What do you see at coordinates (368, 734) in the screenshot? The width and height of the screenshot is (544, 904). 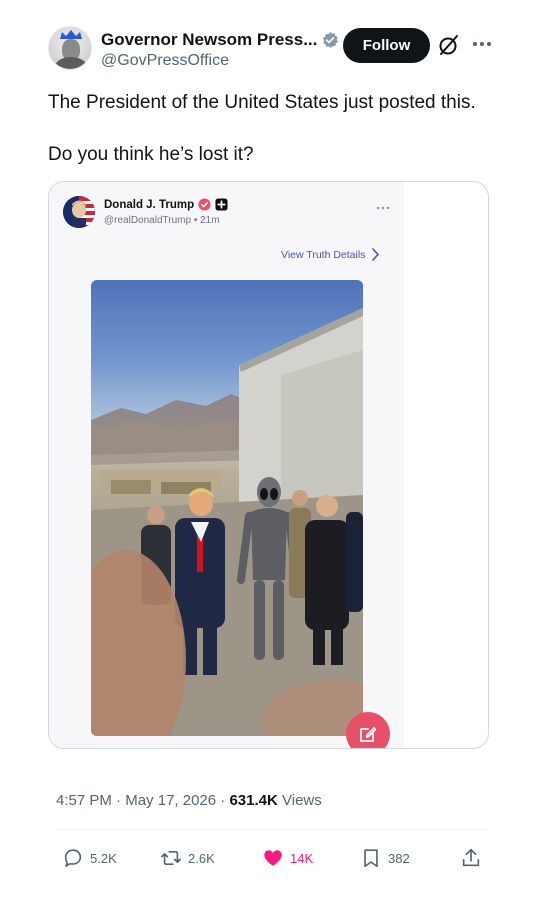 I see `compose-icon` at bounding box center [368, 734].